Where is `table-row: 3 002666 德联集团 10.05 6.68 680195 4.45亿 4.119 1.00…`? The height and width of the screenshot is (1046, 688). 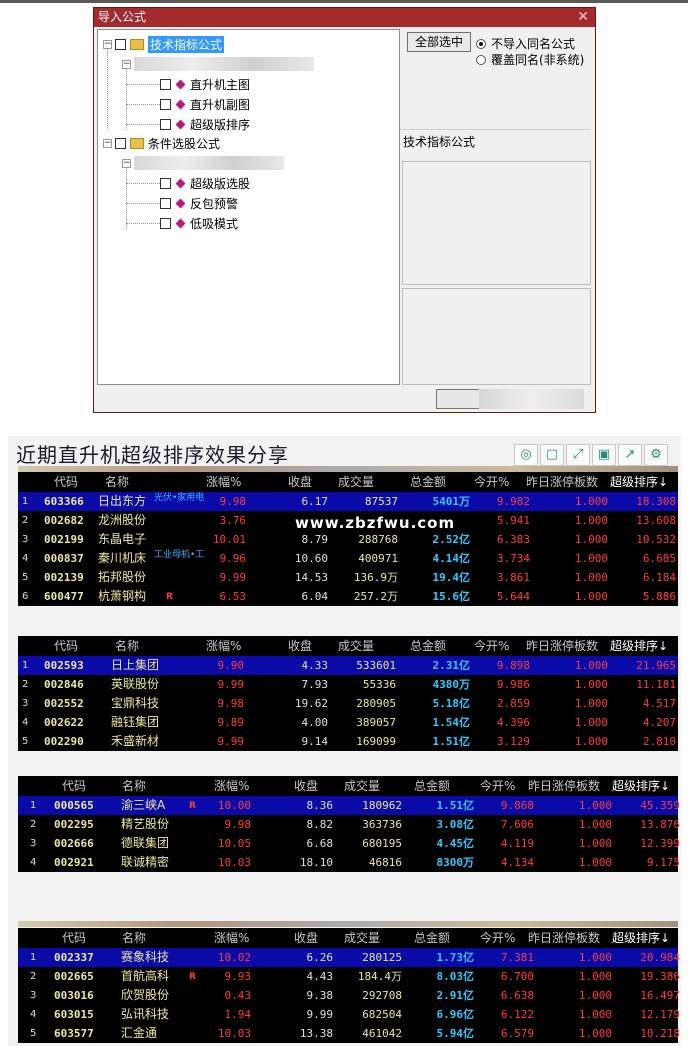
table-row: 3 002666 德联集团 10.05 6.68 680195 4.45亿 4.119 1.00… is located at coordinates (349, 843).